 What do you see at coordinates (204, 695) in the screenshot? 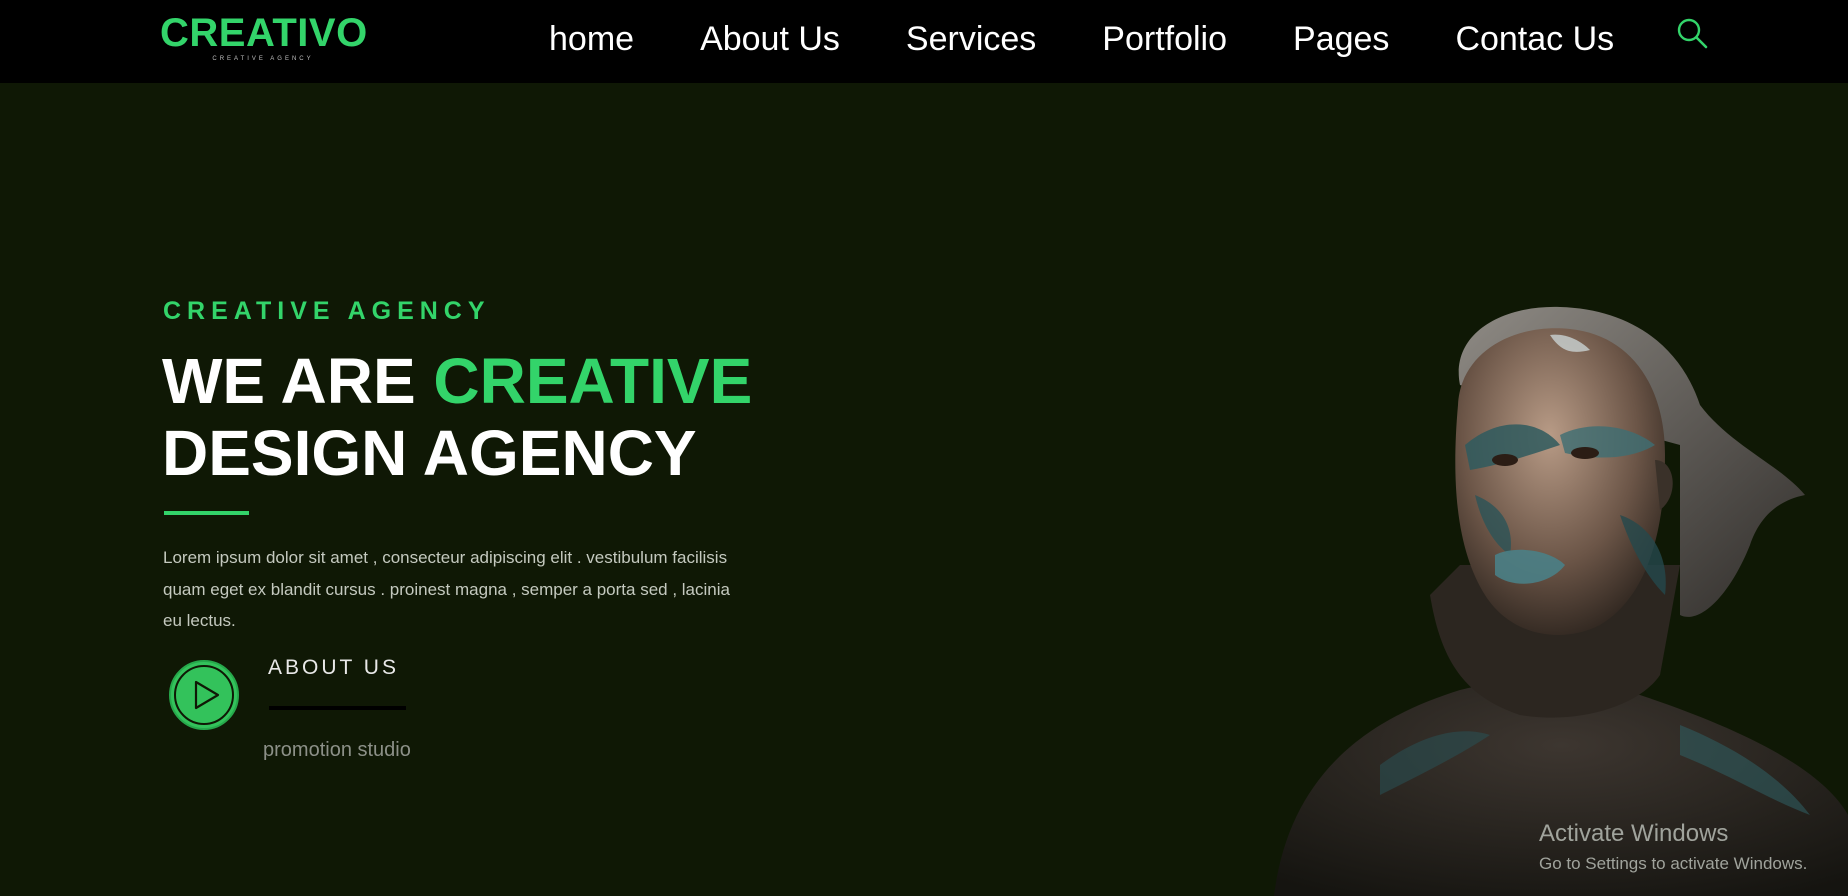
I see `play-icon` at bounding box center [204, 695].